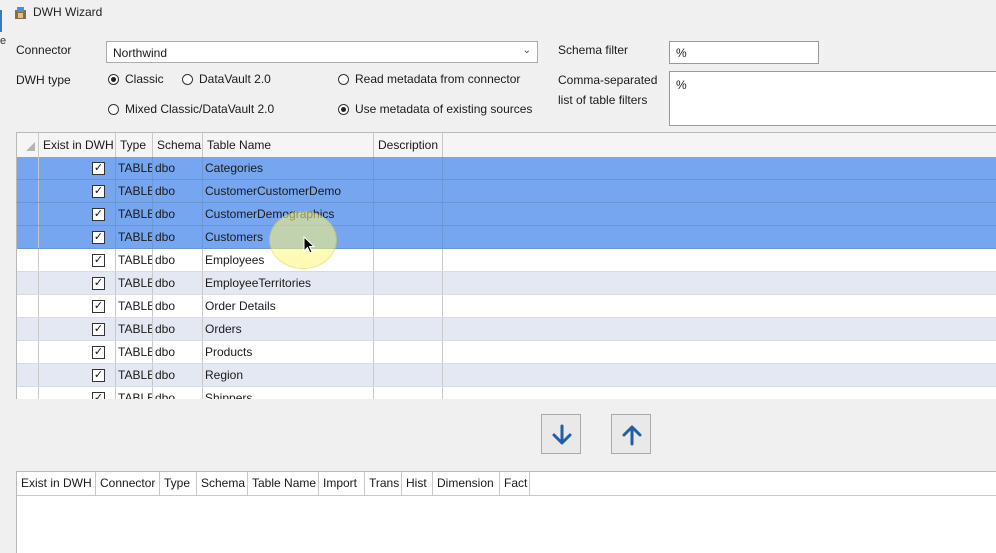  What do you see at coordinates (506, 237) in the screenshot?
I see `table-row: ✓ TABLE dbo Customers` at bounding box center [506, 237].